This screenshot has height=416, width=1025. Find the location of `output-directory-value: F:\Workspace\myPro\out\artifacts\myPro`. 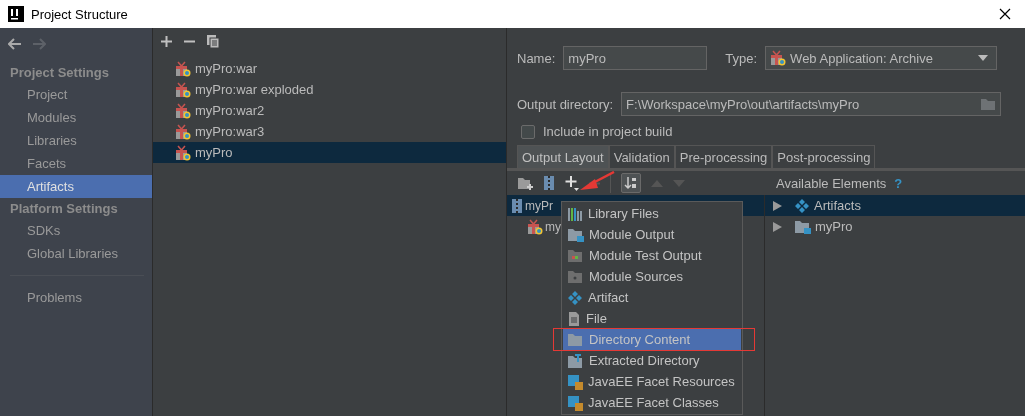

output-directory-value: F:\Workspace\myPro\out\artifacts\myPro is located at coordinates (743, 104).